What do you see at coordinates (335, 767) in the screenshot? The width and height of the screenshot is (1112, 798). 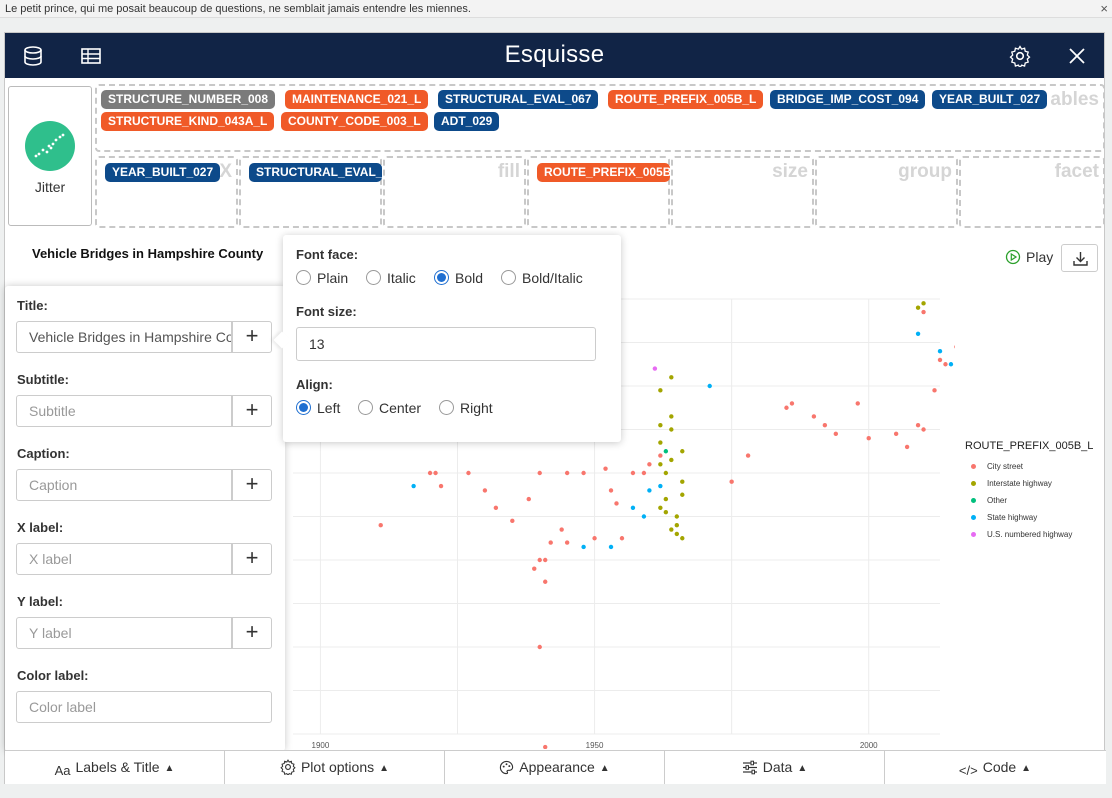 I see `tab-plot-options: Plot options ▲` at bounding box center [335, 767].